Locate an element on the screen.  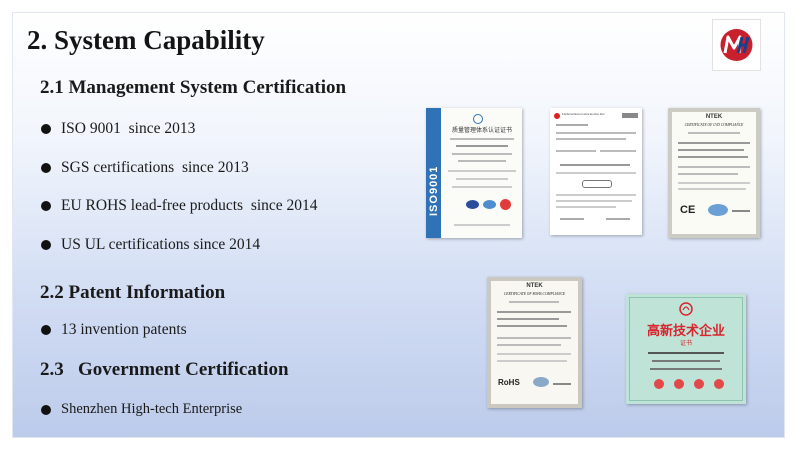
list-item-text: SGS certifications since 2013 is located at coordinates (155, 167).